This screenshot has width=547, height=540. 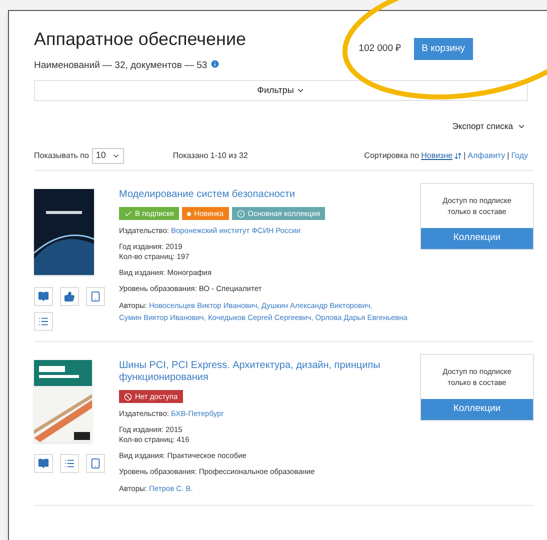 What do you see at coordinates (441, 156) in the screenshot?
I see `sort-link: Новизне` at bounding box center [441, 156].